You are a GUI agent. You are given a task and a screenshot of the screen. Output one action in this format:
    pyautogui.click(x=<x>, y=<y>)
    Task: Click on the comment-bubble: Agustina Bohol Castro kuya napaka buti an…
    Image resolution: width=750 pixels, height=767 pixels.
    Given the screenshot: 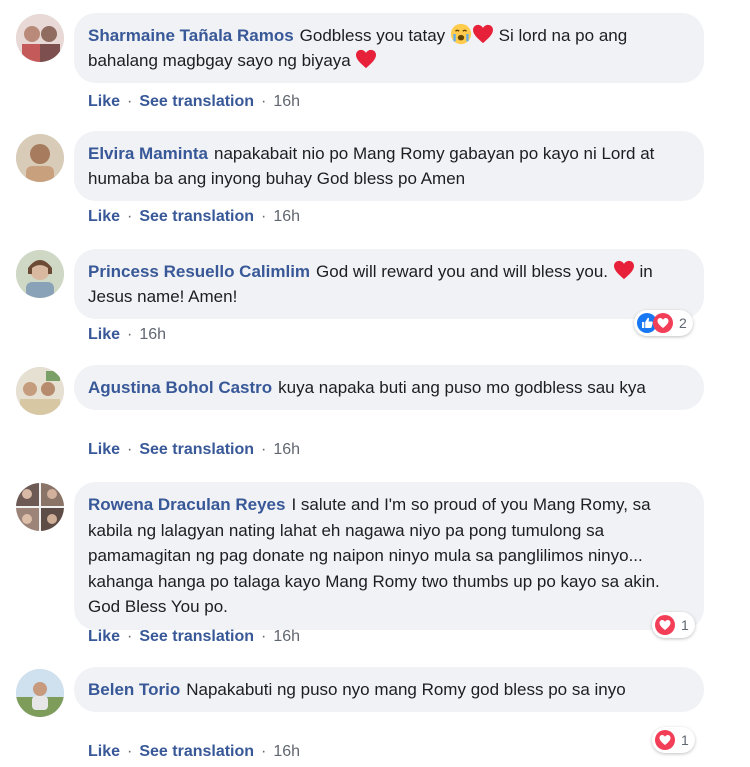 What is the action you would take?
    pyautogui.click(x=389, y=387)
    